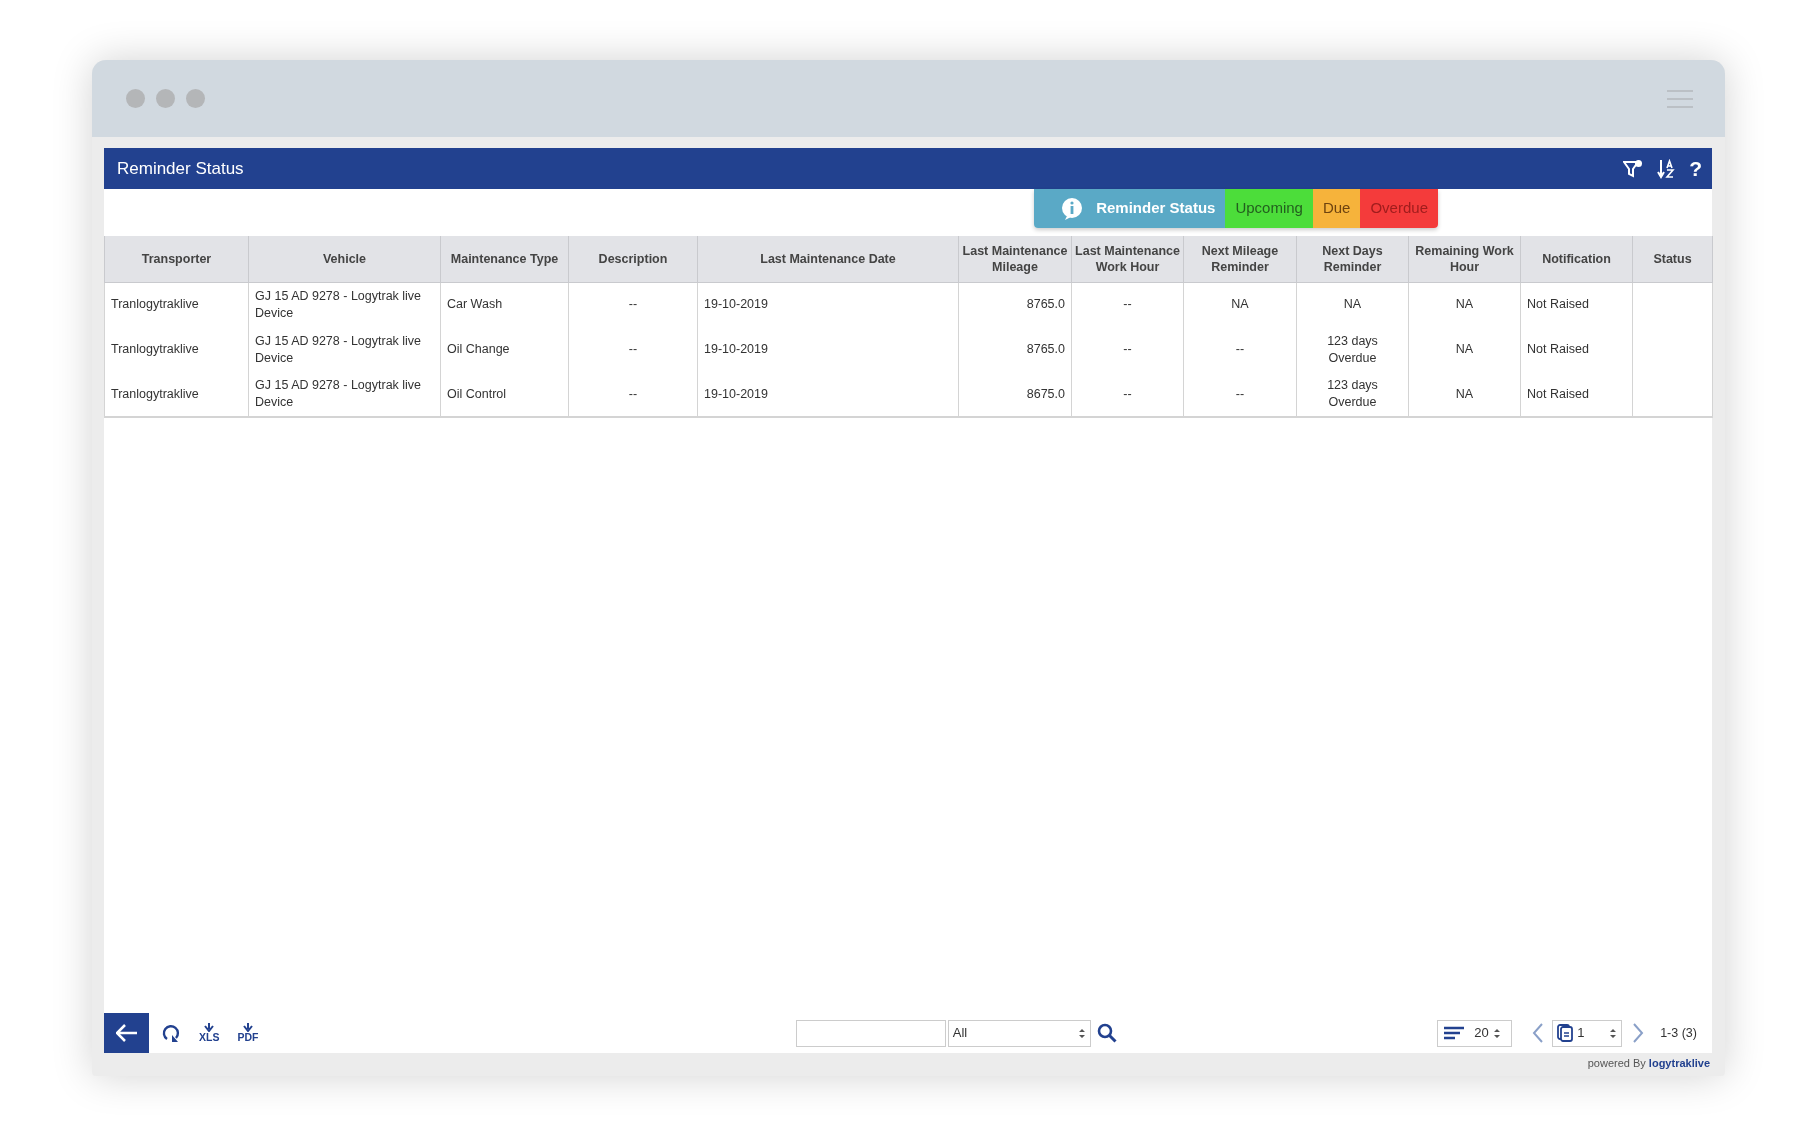 The height and width of the screenshot is (1121, 1813). Describe the element at coordinates (1475, 1033) in the screenshot. I see `page-size-select: 20` at that location.